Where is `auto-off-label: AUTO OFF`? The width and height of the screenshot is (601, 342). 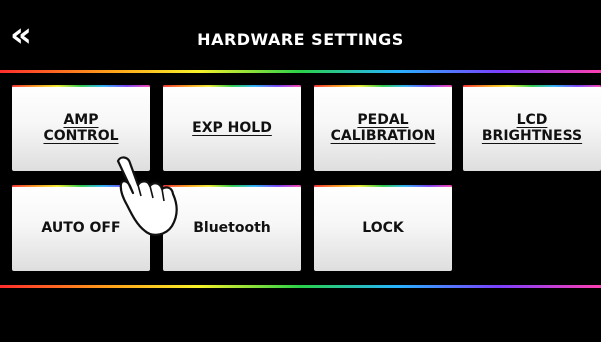
auto-off-label: AUTO OFF is located at coordinates (81, 228).